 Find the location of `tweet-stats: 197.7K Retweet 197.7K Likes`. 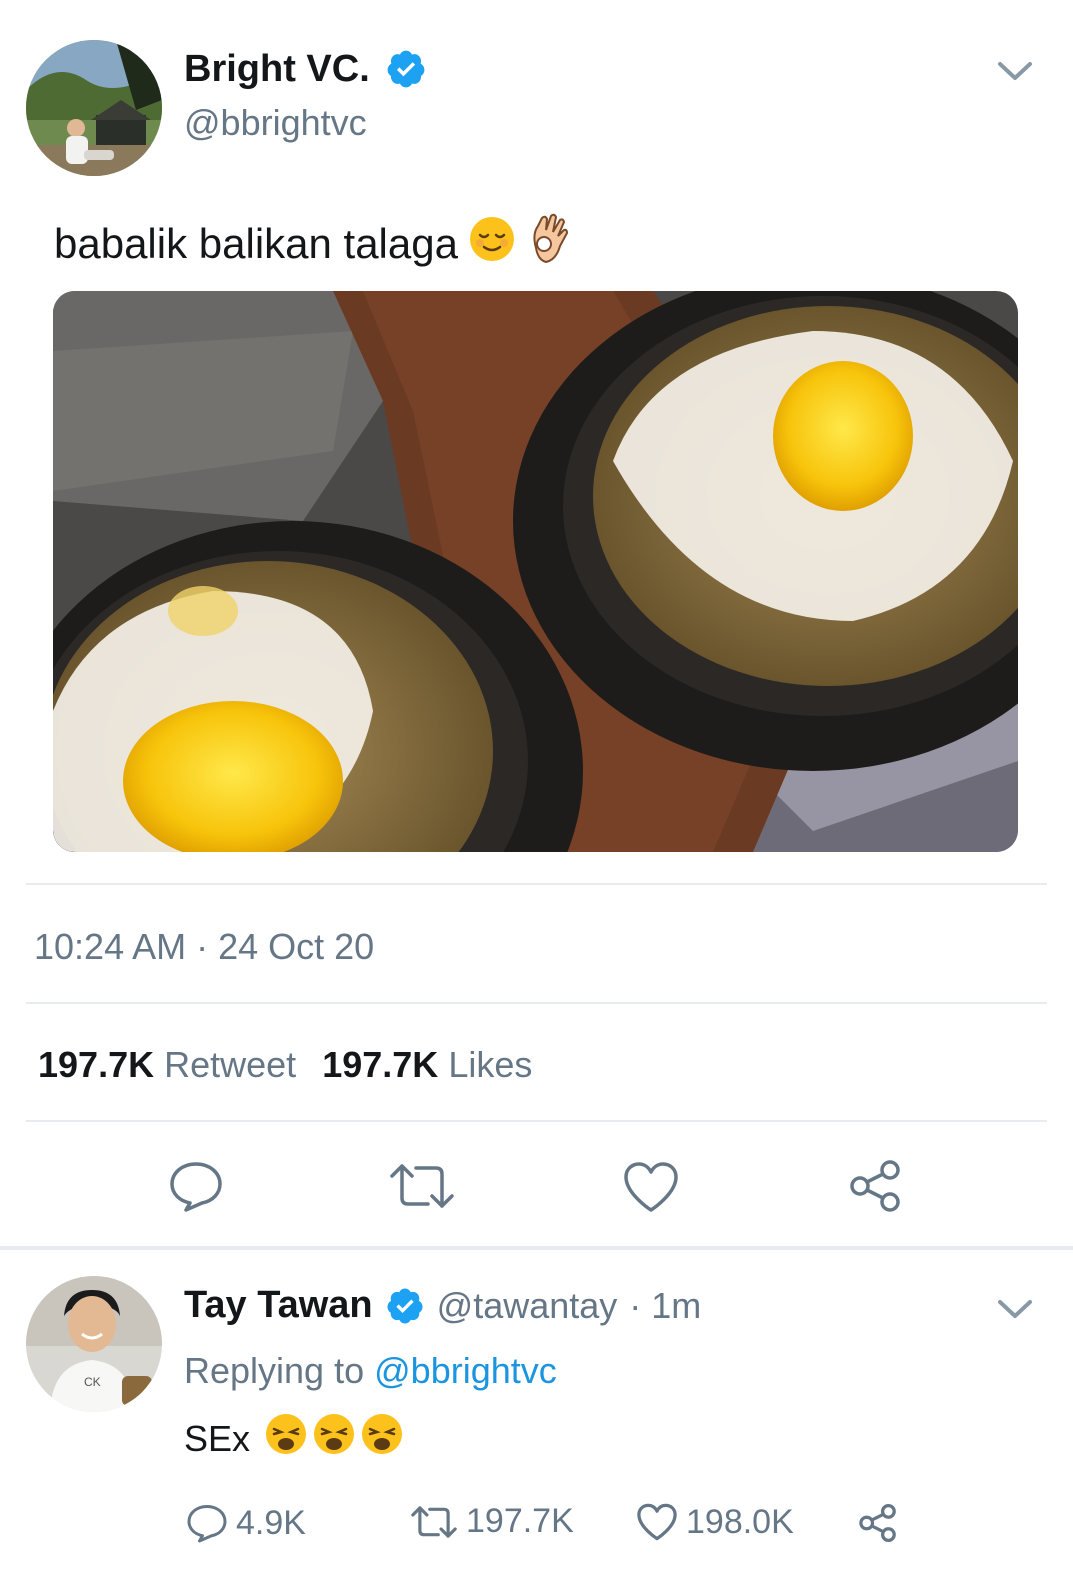

tweet-stats: 197.7K Retweet 197.7K Likes is located at coordinates (285, 1065).